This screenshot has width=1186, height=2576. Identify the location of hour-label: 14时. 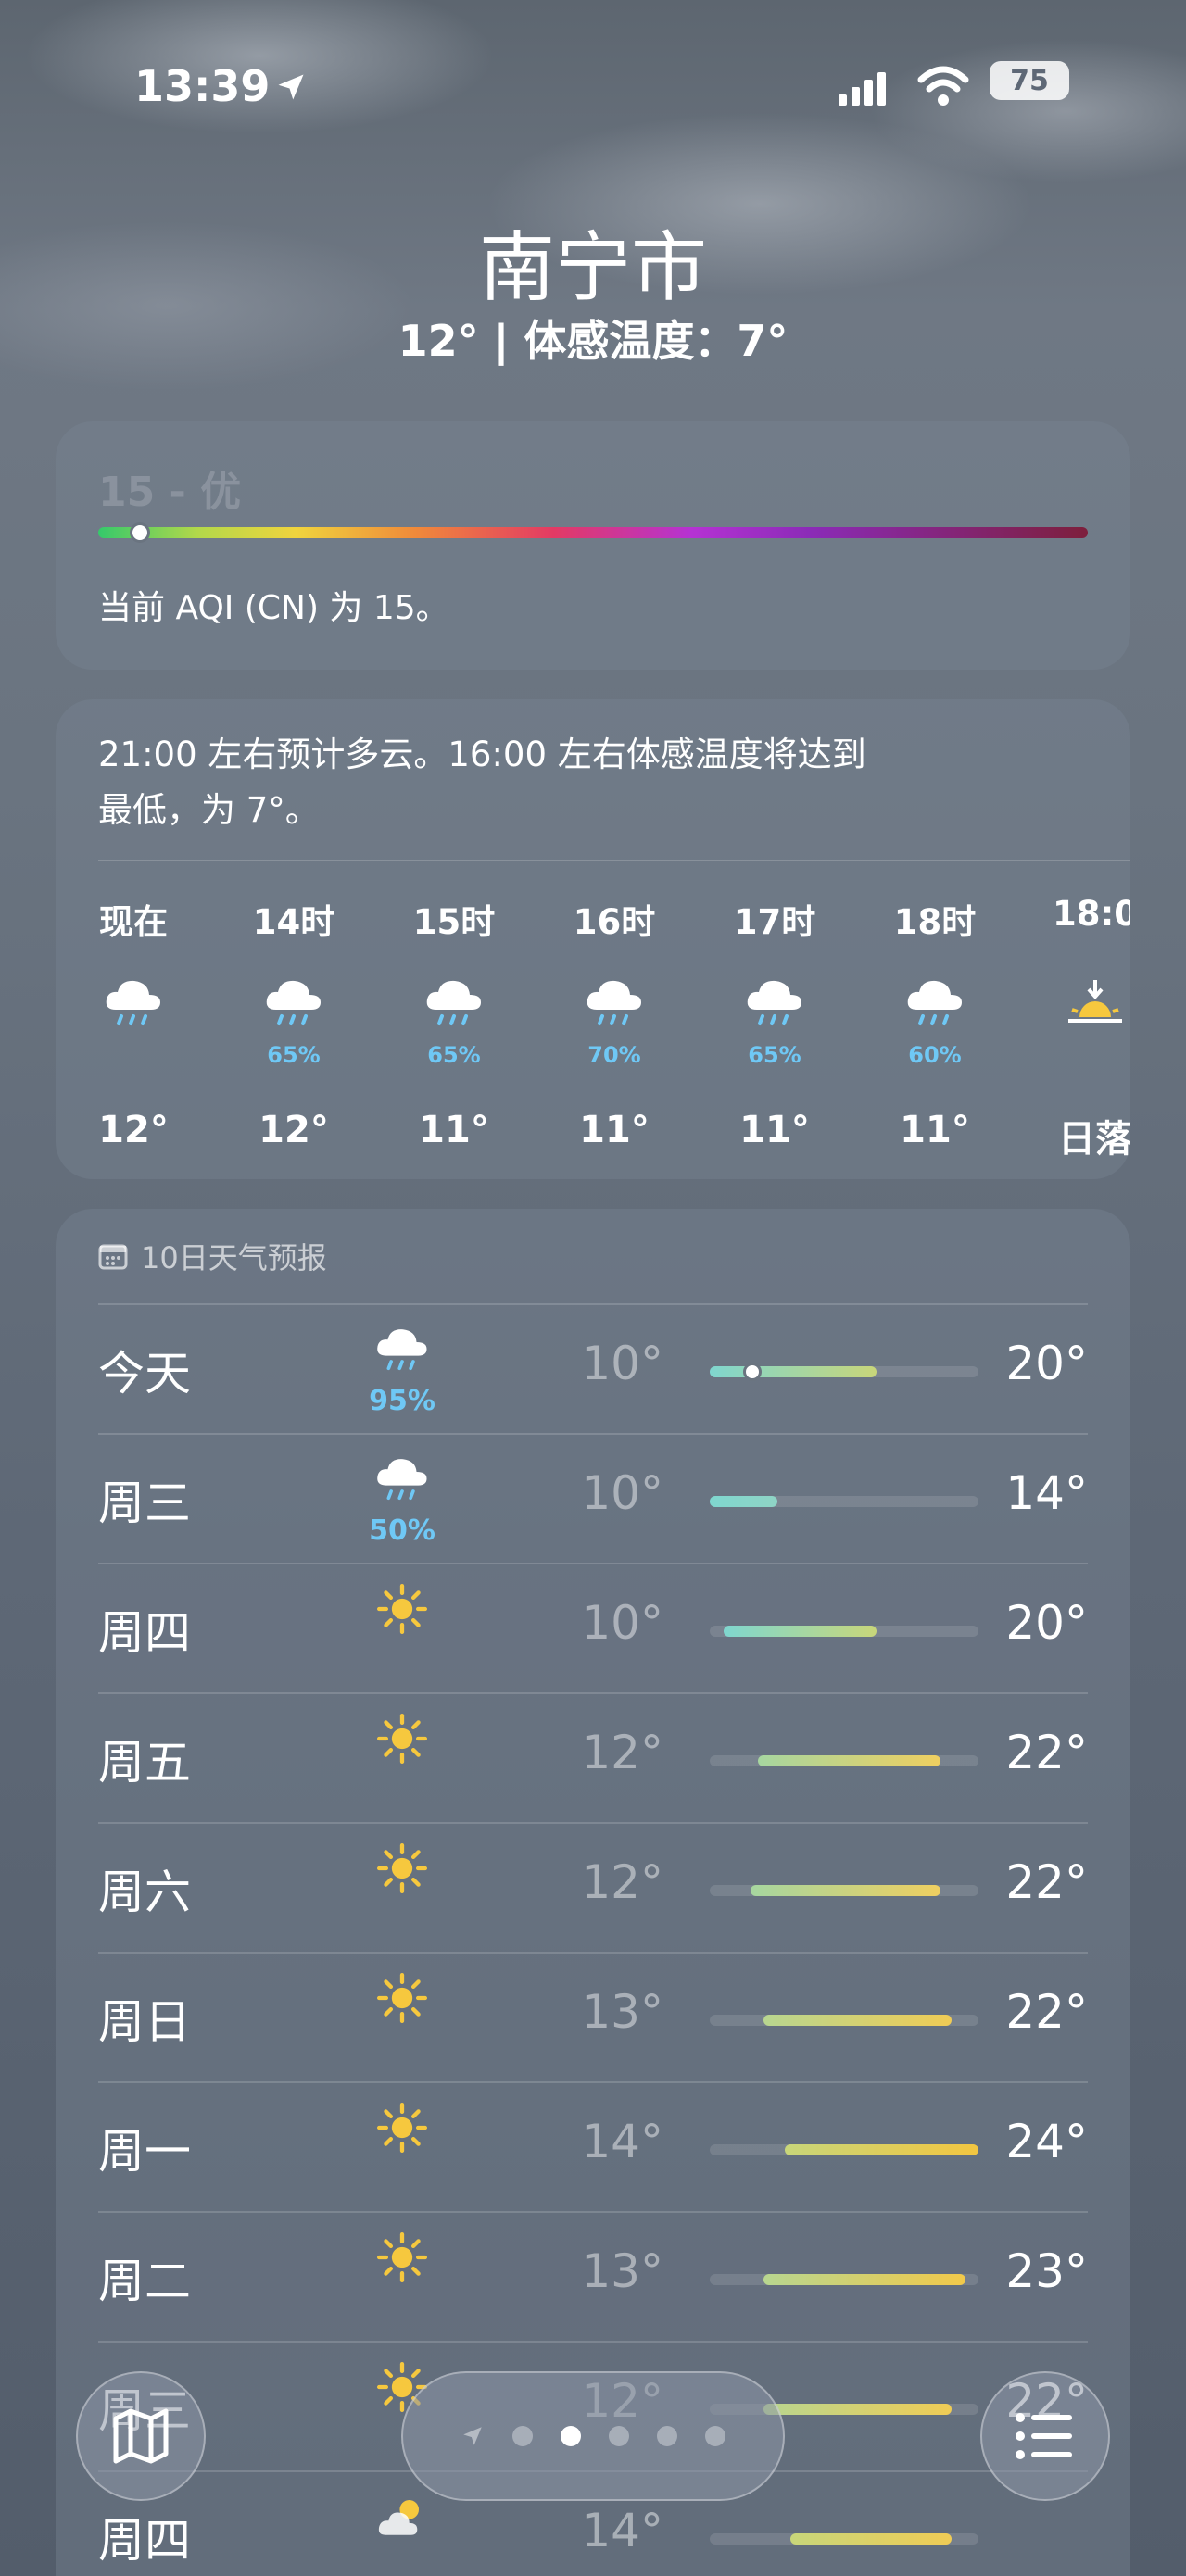
(293, 922).